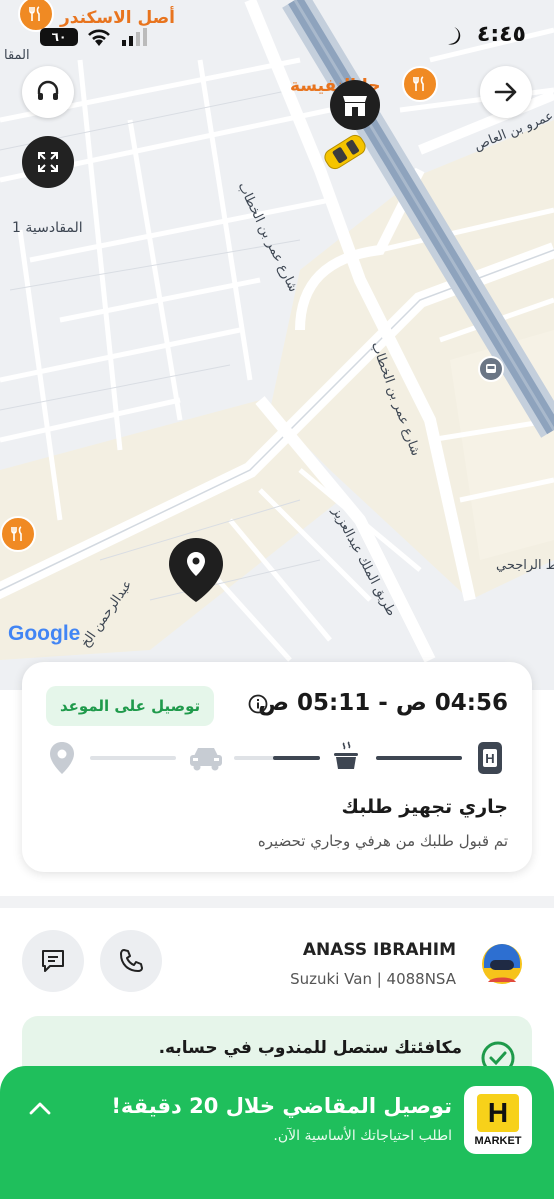  I want to click on store-marker-icon, so click(355, 105).